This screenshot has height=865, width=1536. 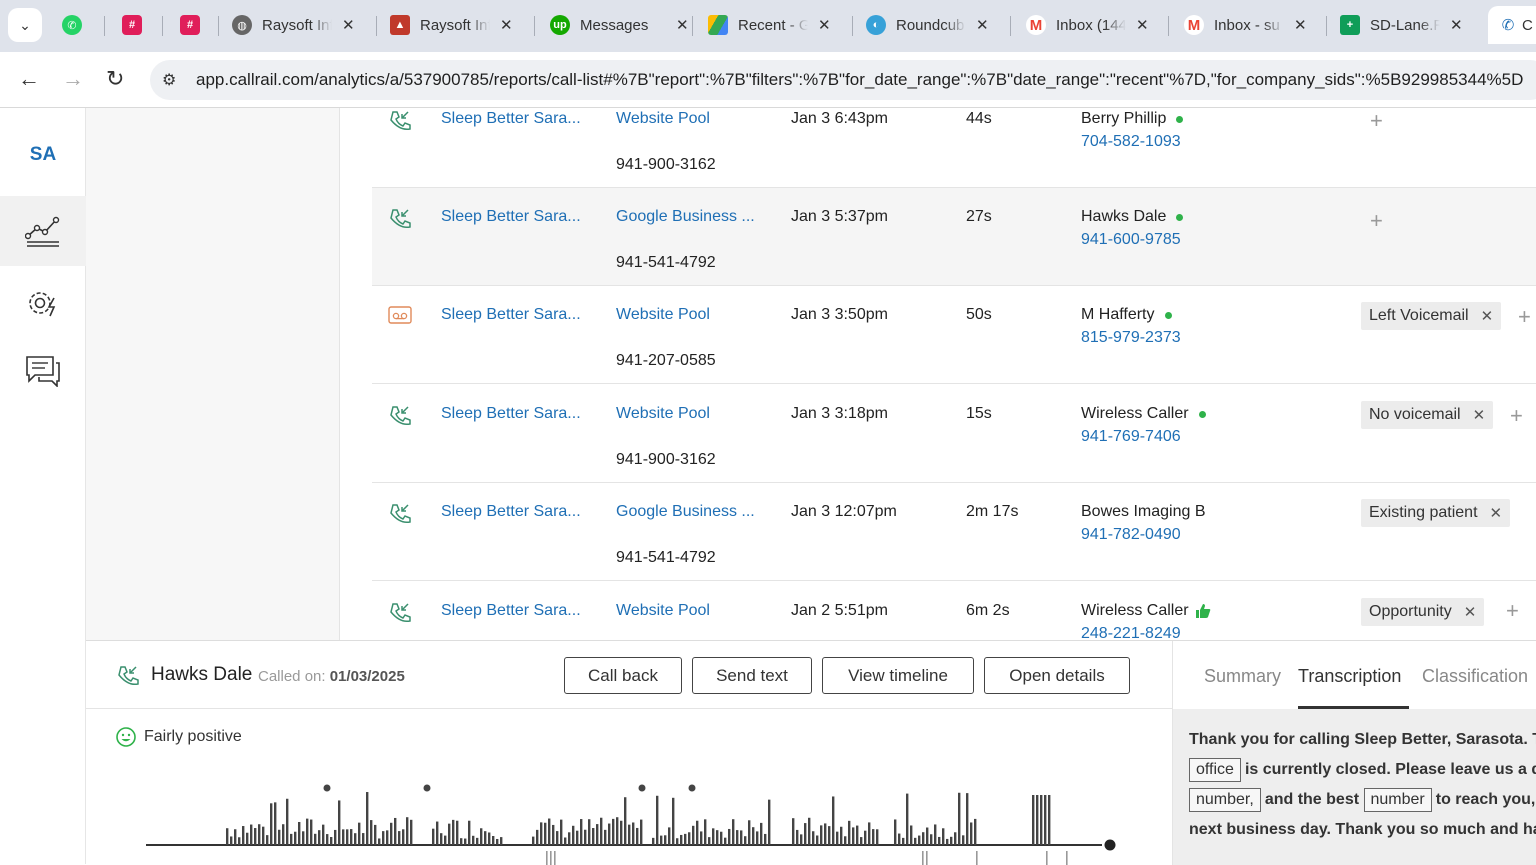 I want to click on tab-roundcube: ◐ Roundcub ✕, so click(x=927, y=25).